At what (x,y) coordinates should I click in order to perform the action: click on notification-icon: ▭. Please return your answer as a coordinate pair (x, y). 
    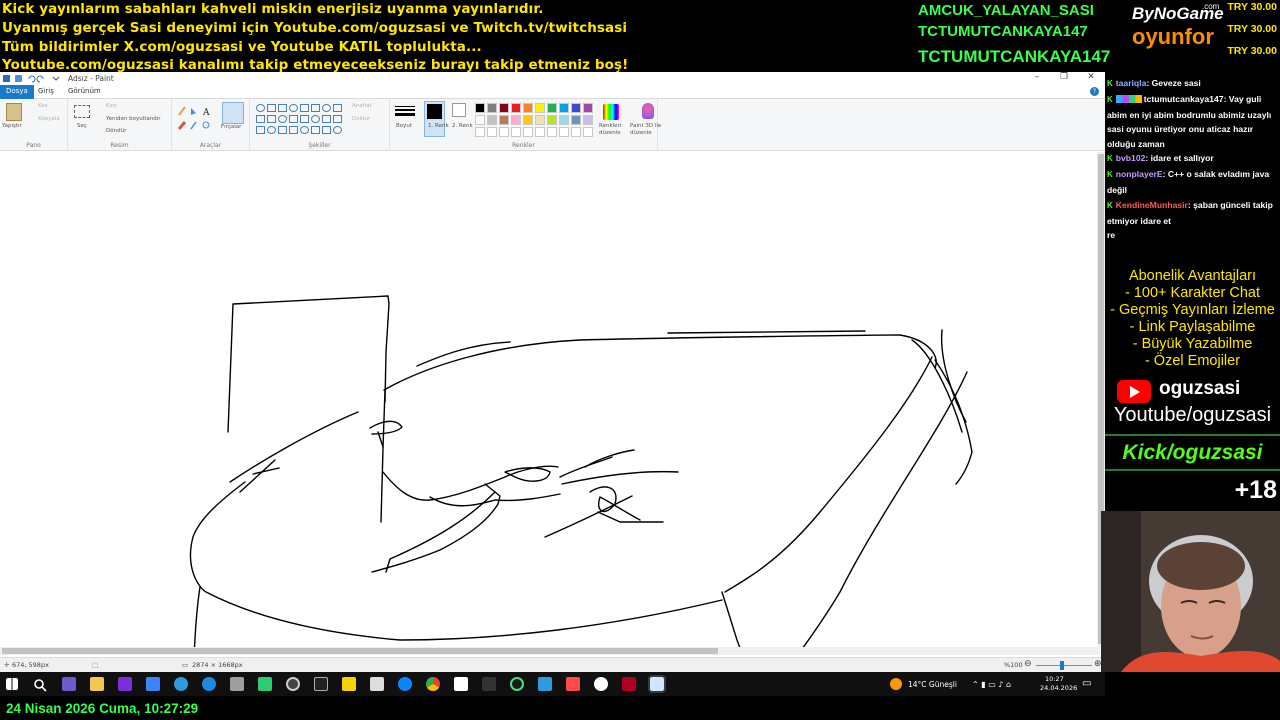
    Looking at the image, I should click on (1086, 683).